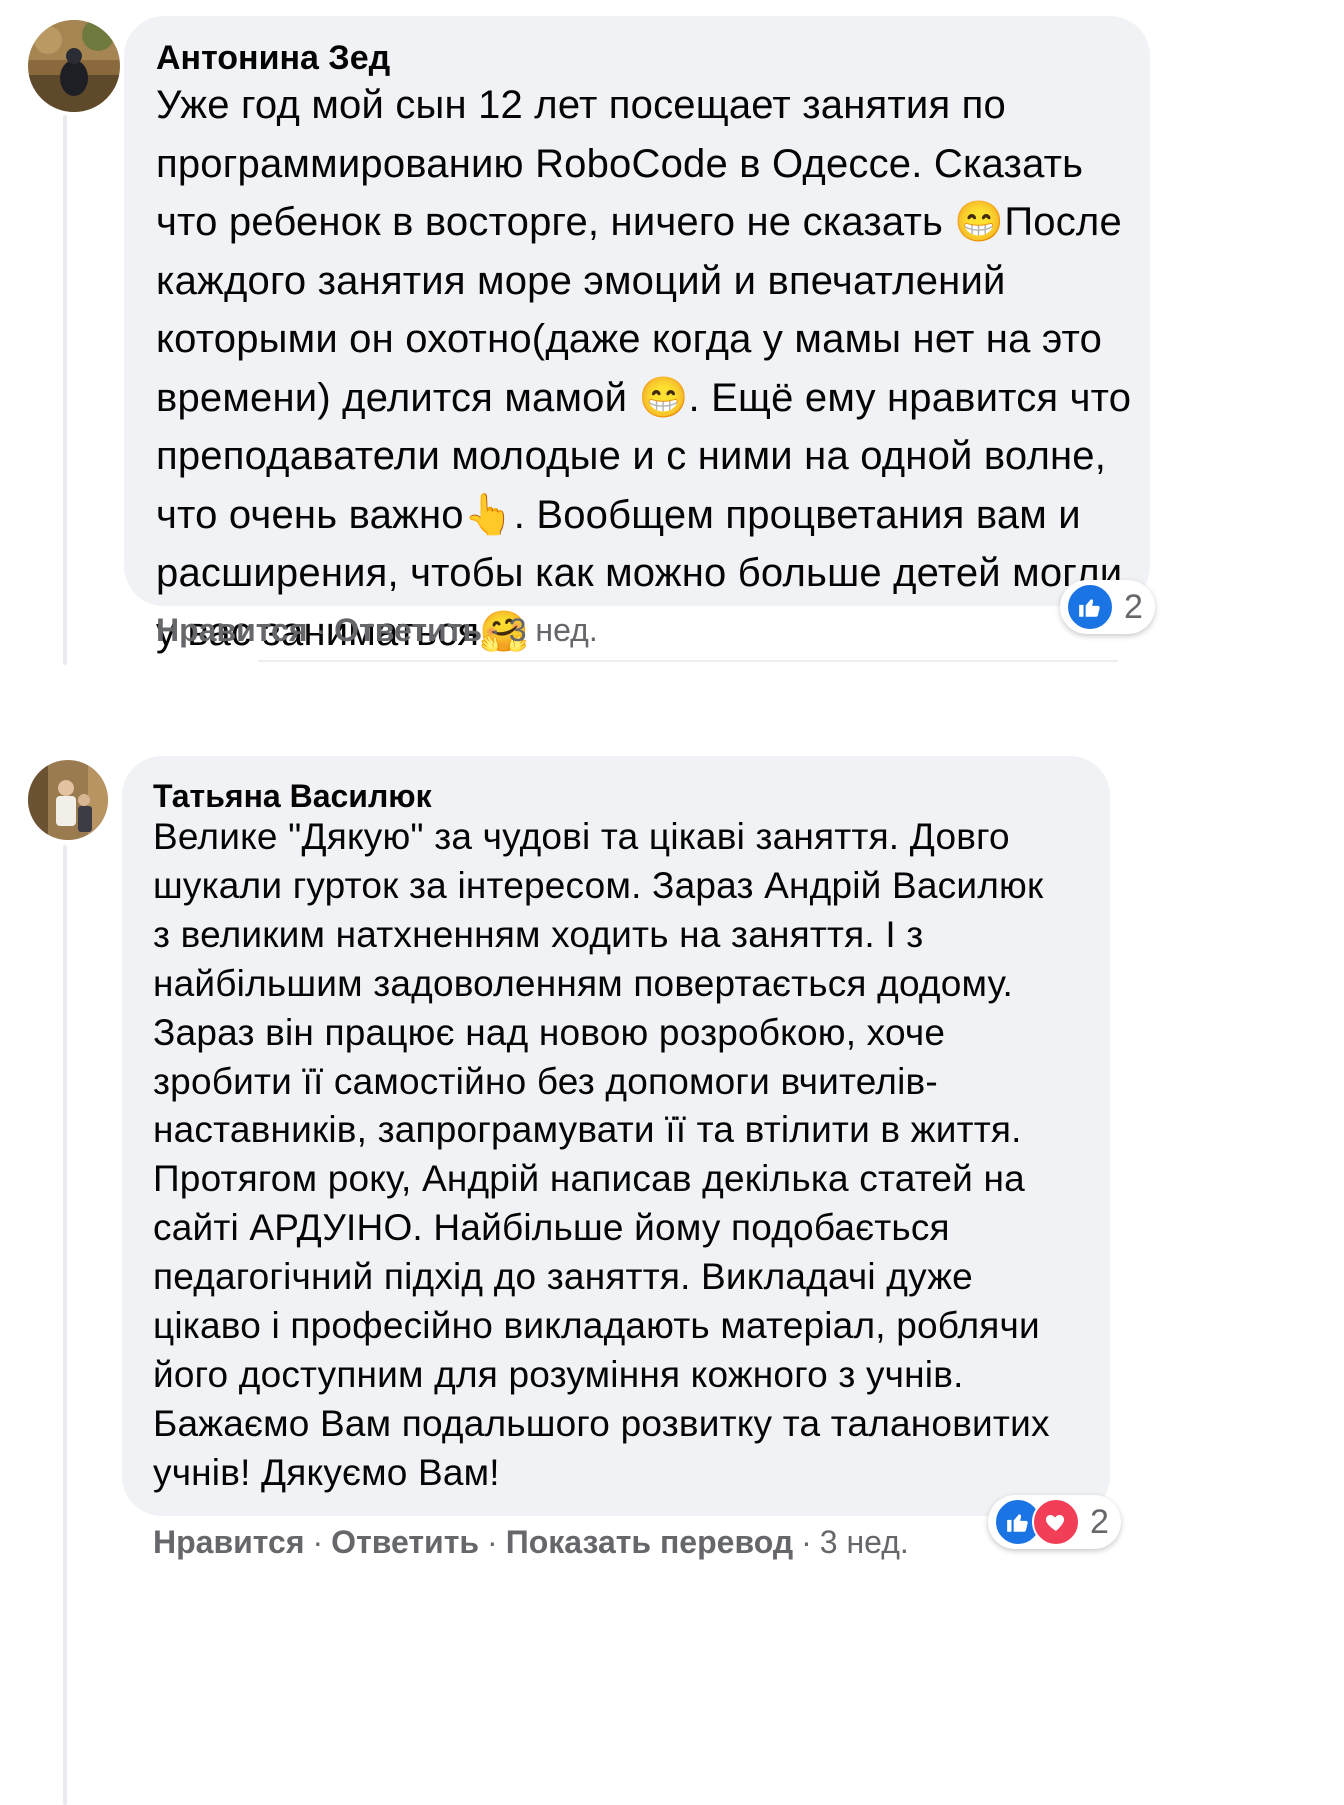 This screenshot has height=1805, width=1344. I want to click on divider, so click(688, 661).